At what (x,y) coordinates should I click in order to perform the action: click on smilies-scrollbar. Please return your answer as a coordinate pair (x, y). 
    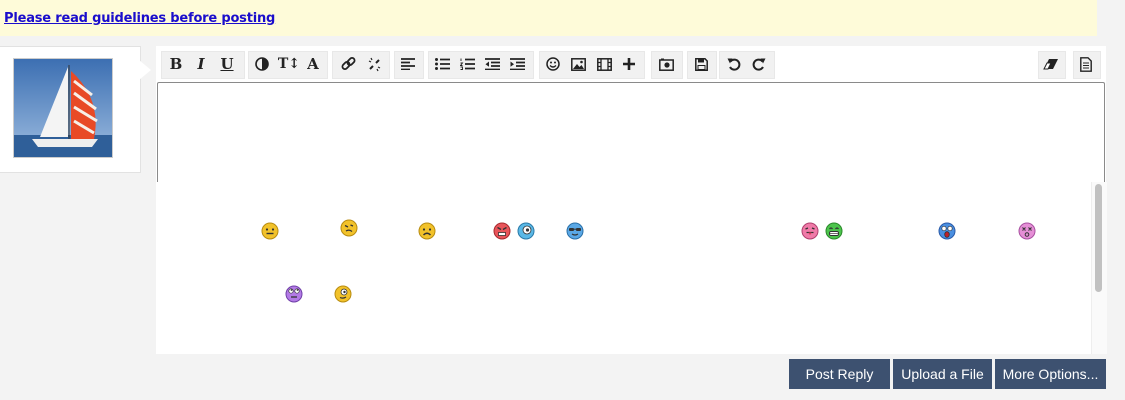
    Looking at the image, I should click on (1099, 268).